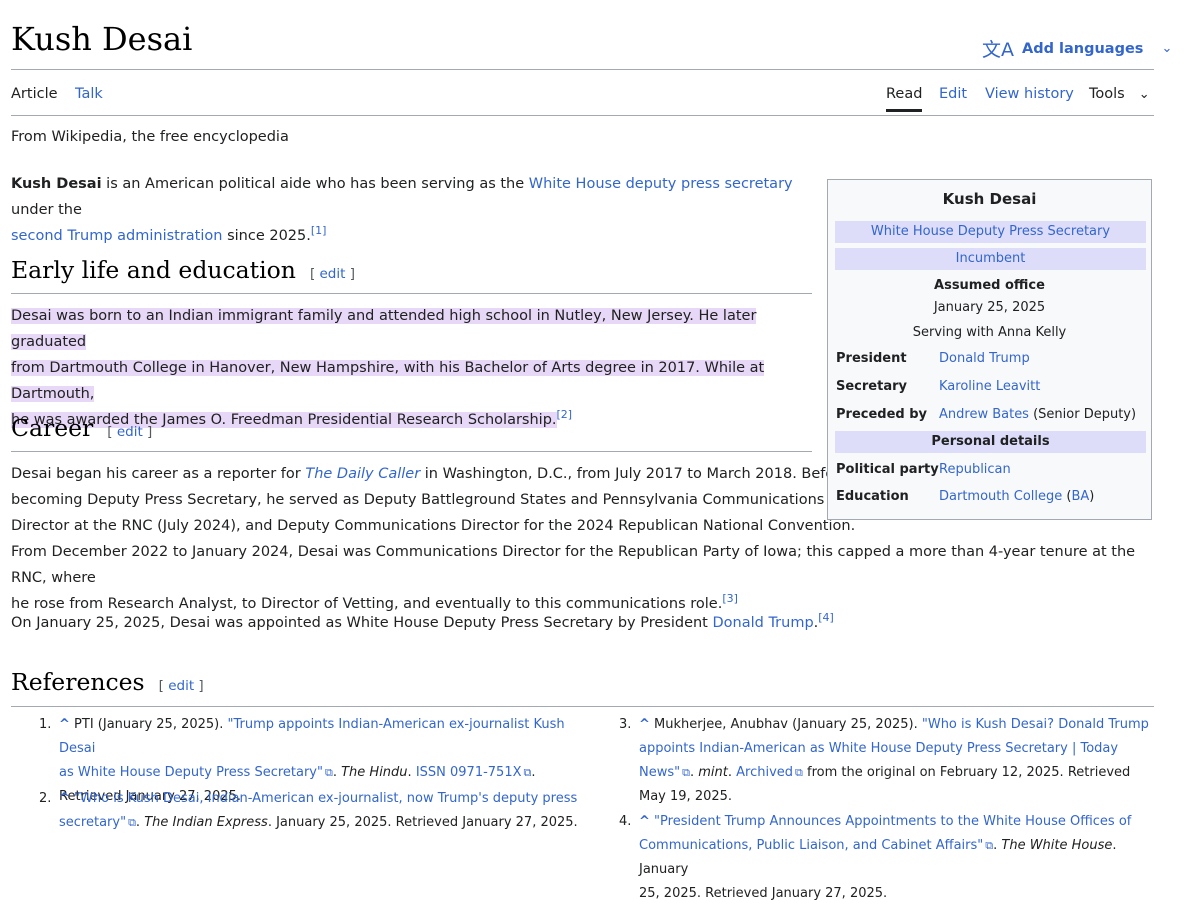 The image size is (1200, 906). What do you see at coordinates (730, 598) in the screenshot?
I see `citation-3: [3]` at bounding box center [730, 598].